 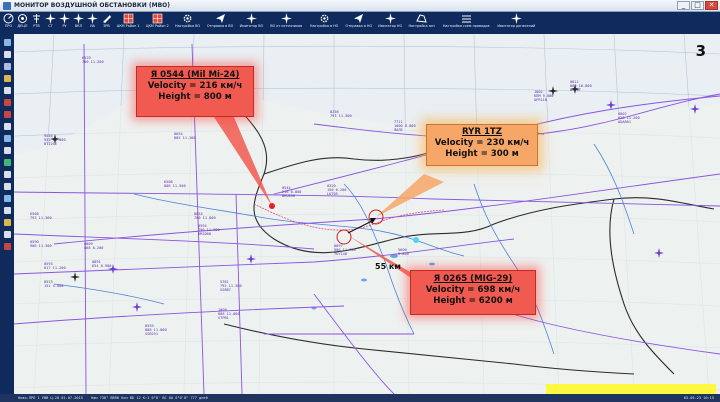 I want to click on track-label: 0544 216 0.800 BRU898, so click(x=292, y=192).